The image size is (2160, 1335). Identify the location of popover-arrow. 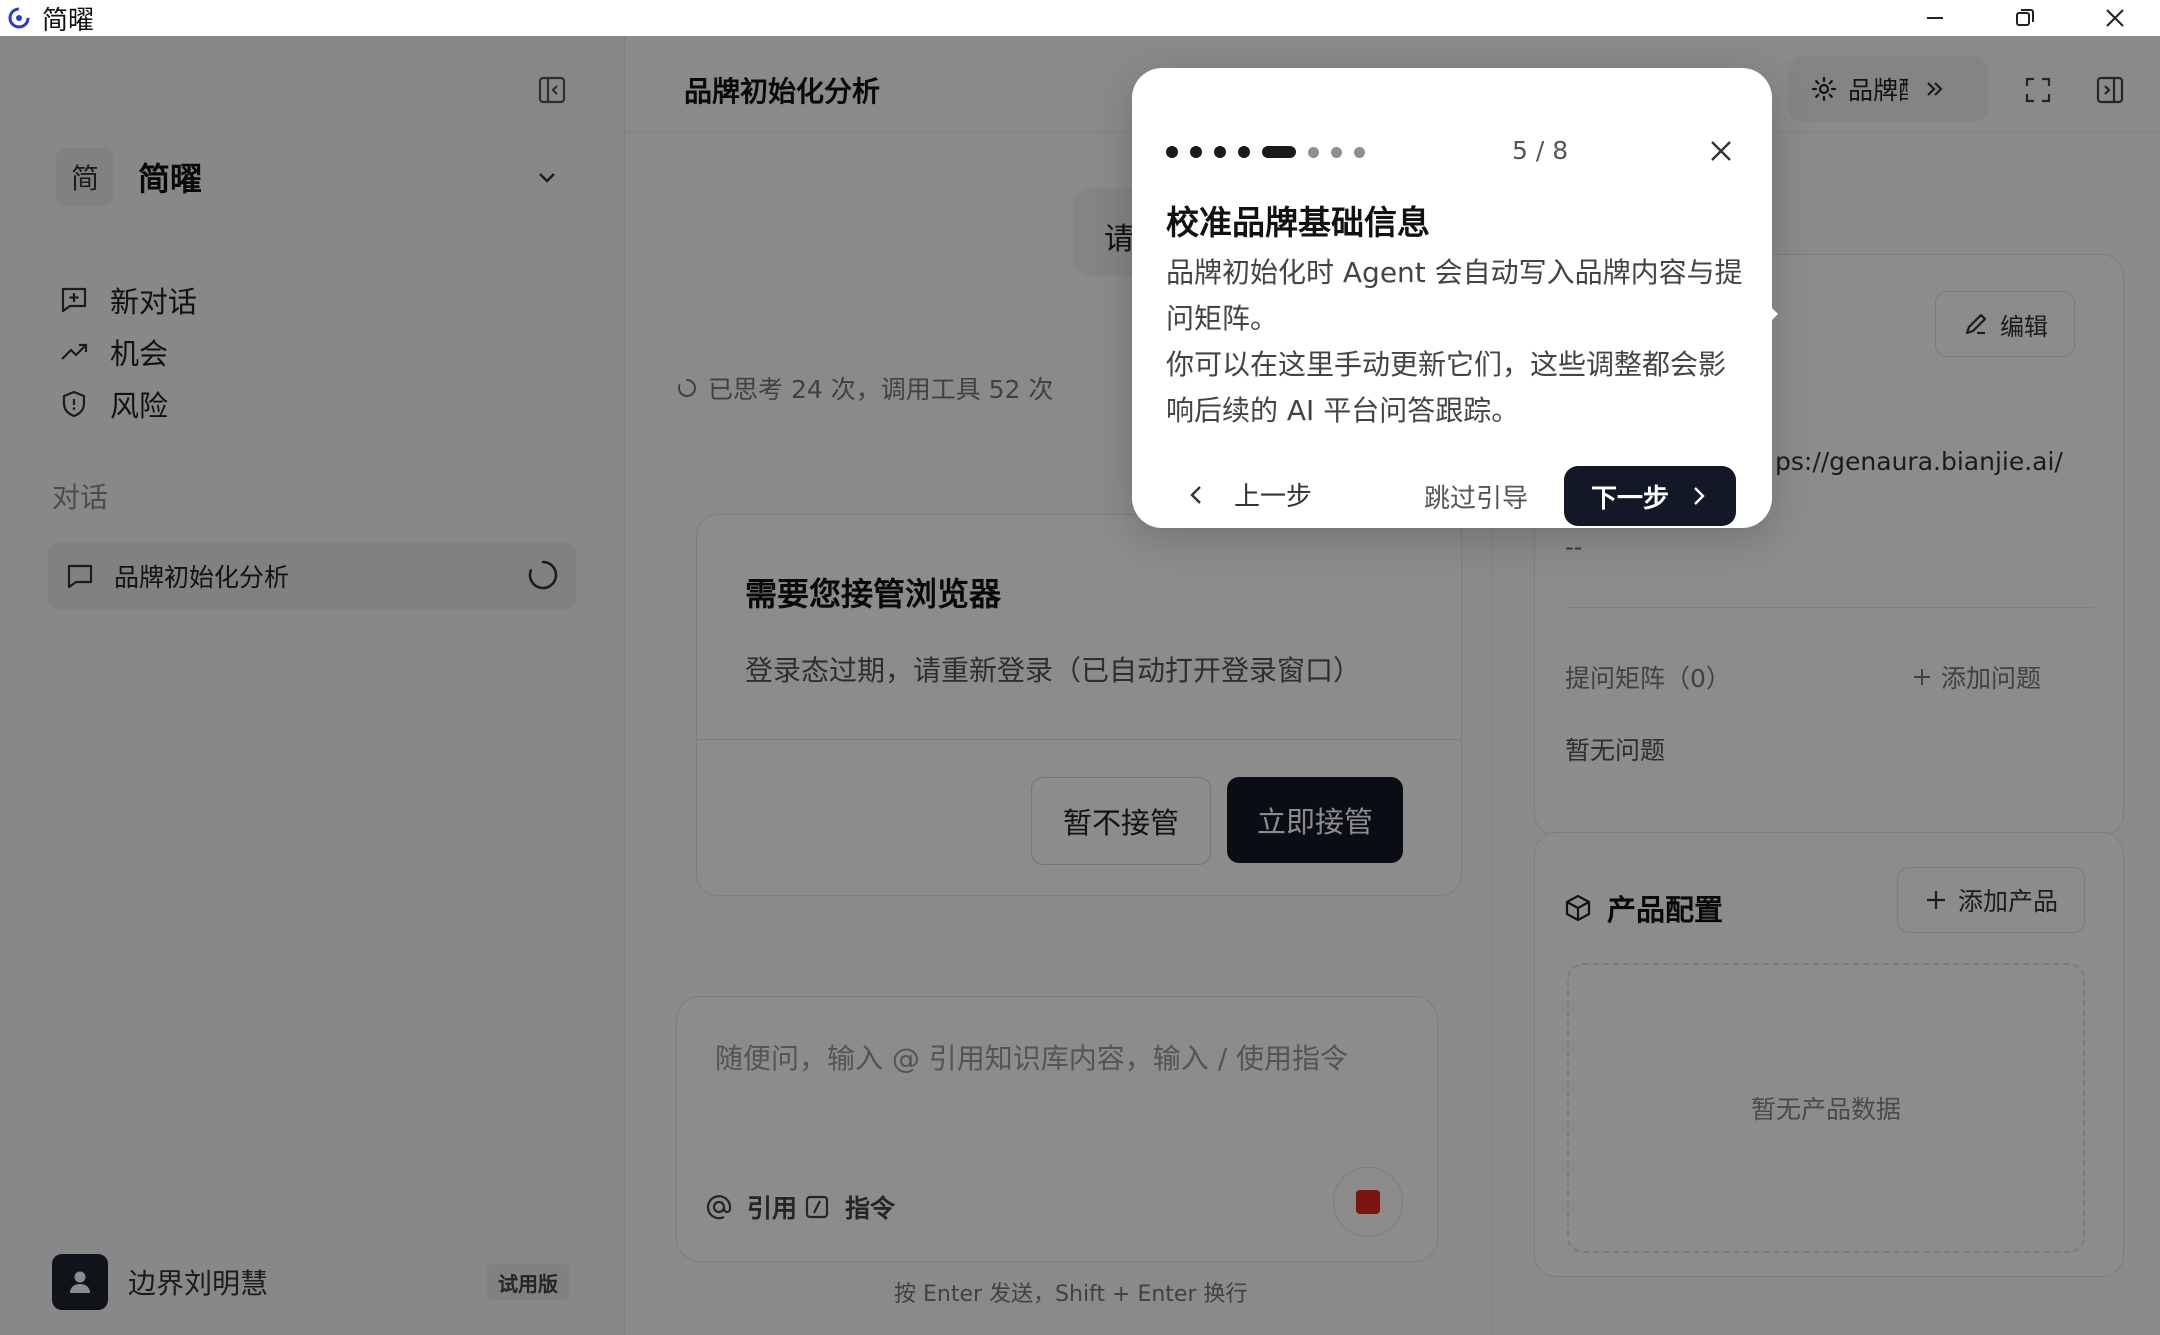
(1771, 314).